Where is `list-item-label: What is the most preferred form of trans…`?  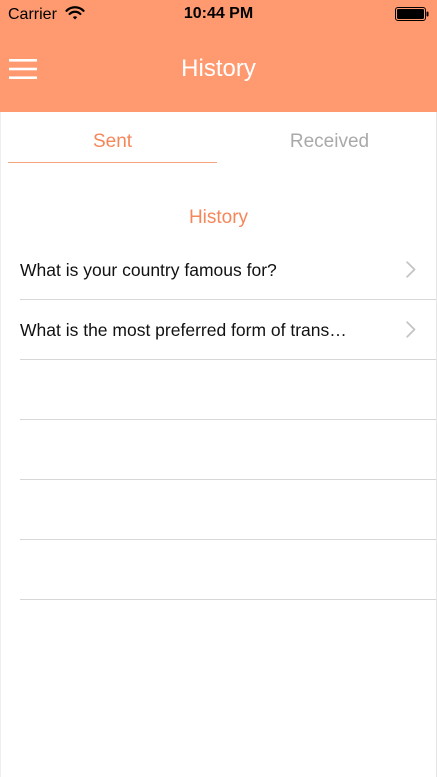 list-item-label: What is the most preferred form of trans… is located at coordinates (183, 330).